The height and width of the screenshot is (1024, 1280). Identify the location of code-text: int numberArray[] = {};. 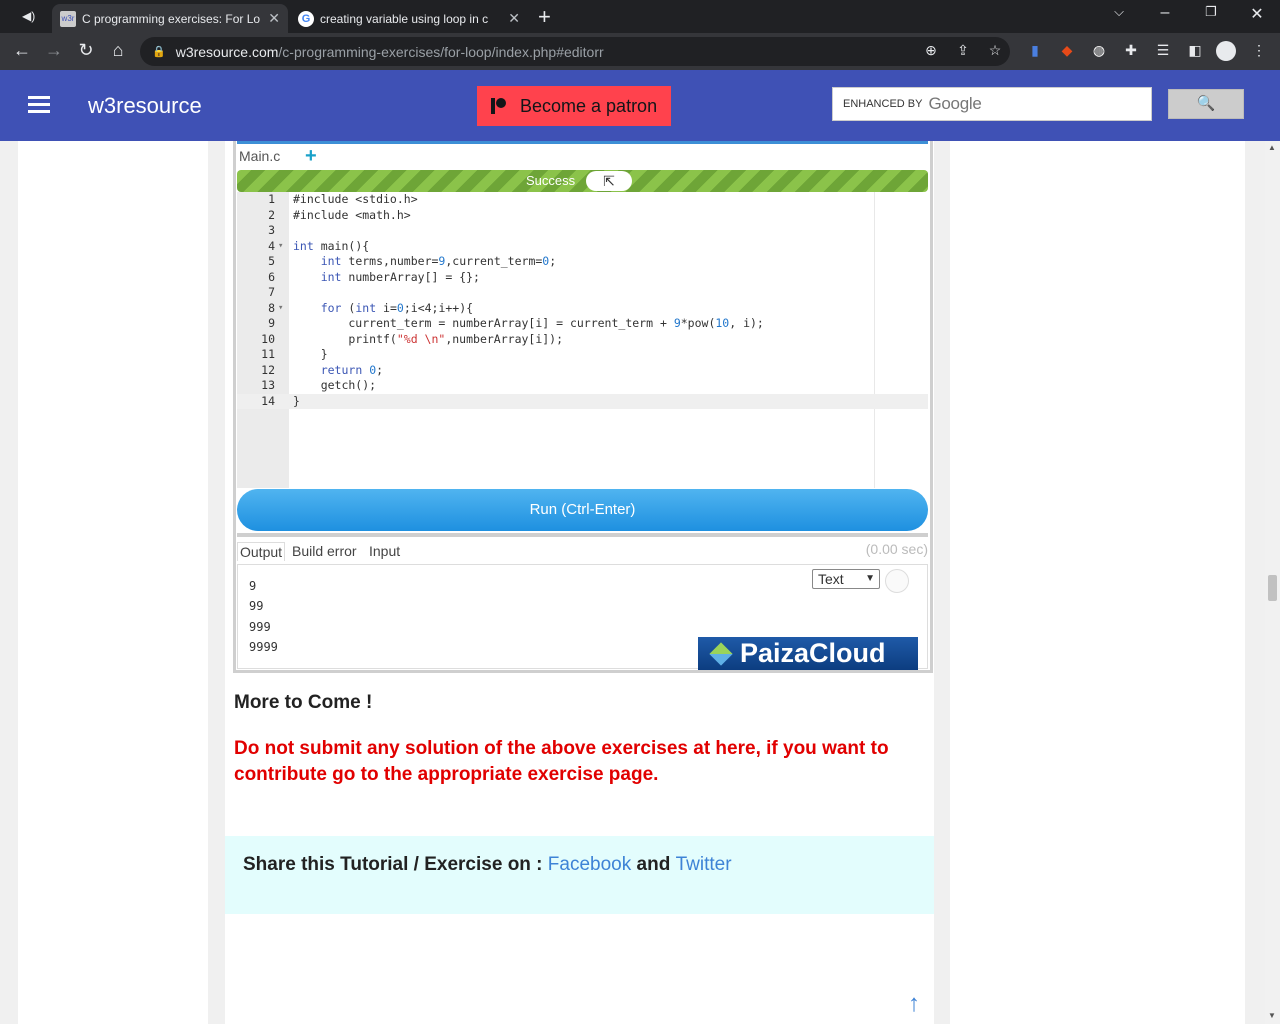
(400, 276).